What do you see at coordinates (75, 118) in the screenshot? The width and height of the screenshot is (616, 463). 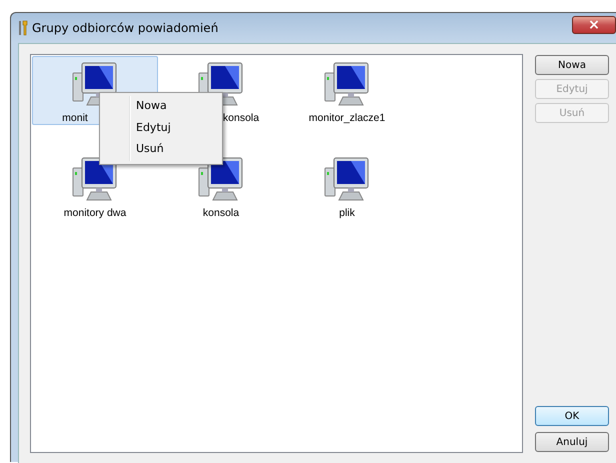 I see `item-label: monit` at bounding box center [75, 118].